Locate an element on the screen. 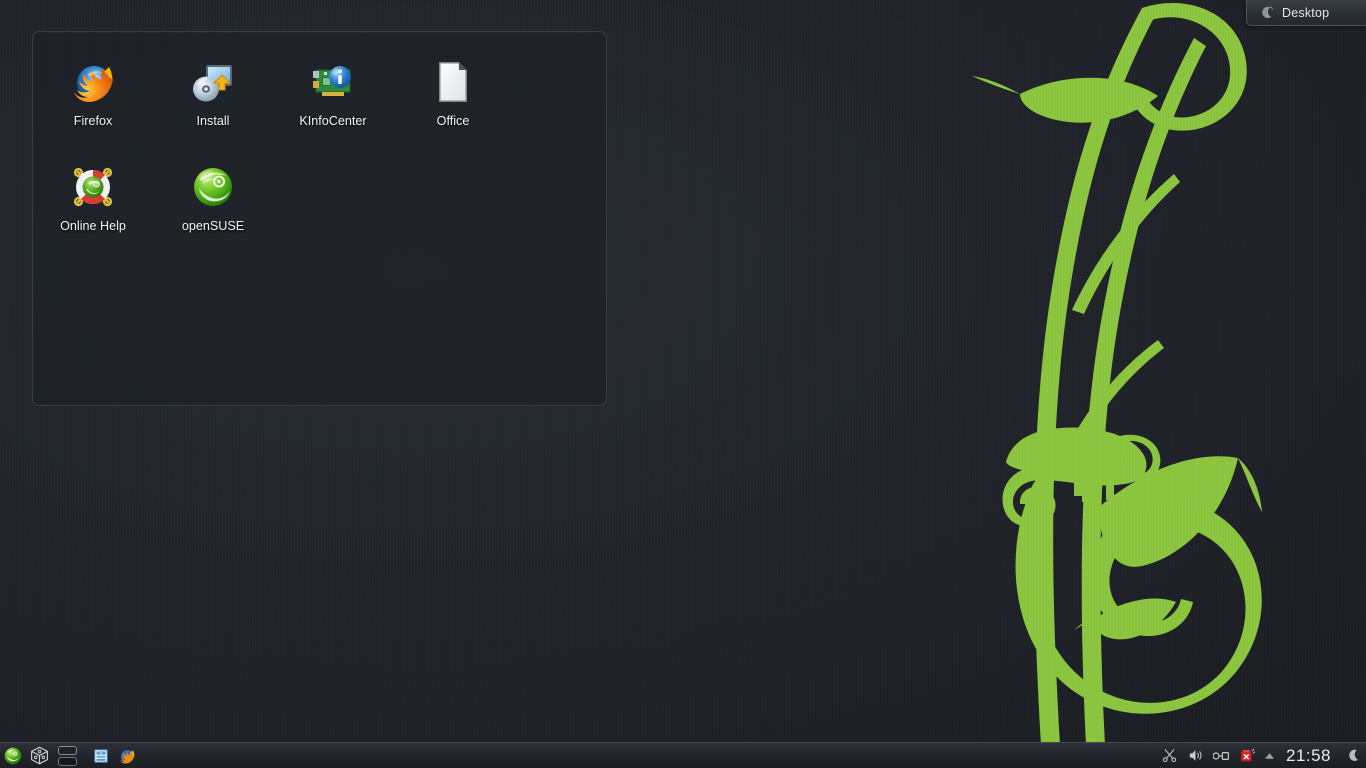  lunar-phase-widget is located at coordinates (1353, 755).